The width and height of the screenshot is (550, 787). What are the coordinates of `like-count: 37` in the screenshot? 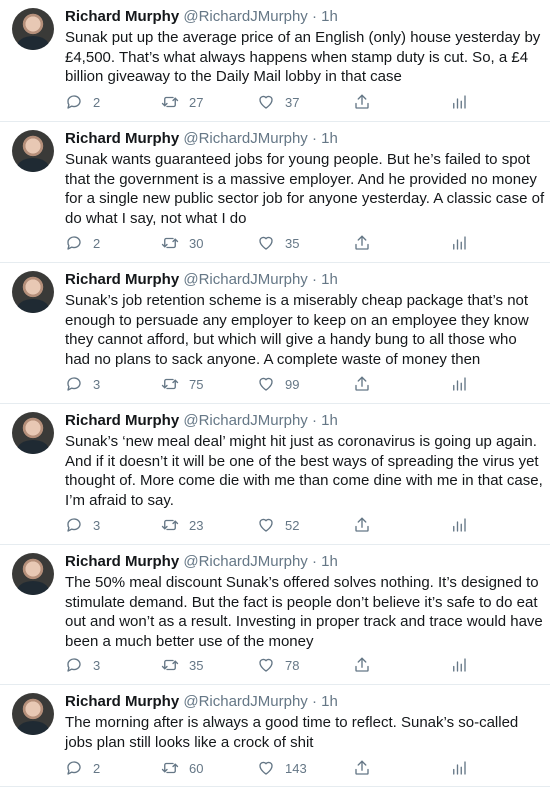 It's located at (292, 102).